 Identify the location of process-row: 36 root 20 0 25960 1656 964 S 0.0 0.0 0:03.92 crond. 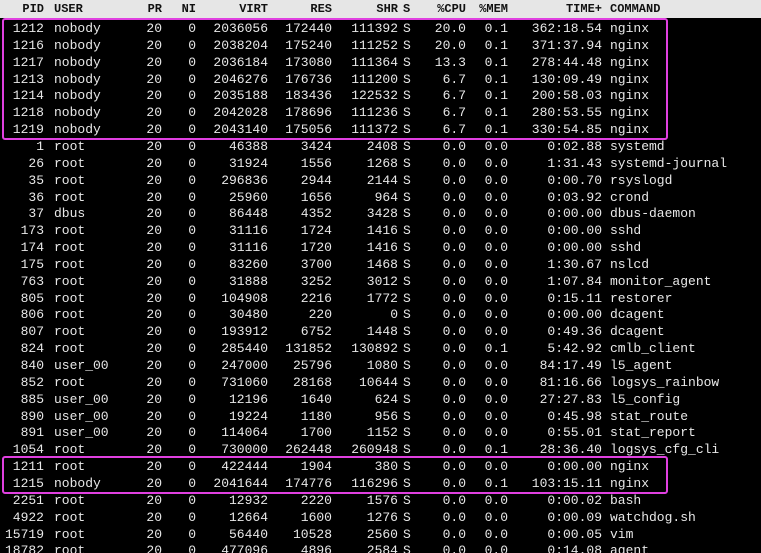
(380, 197).